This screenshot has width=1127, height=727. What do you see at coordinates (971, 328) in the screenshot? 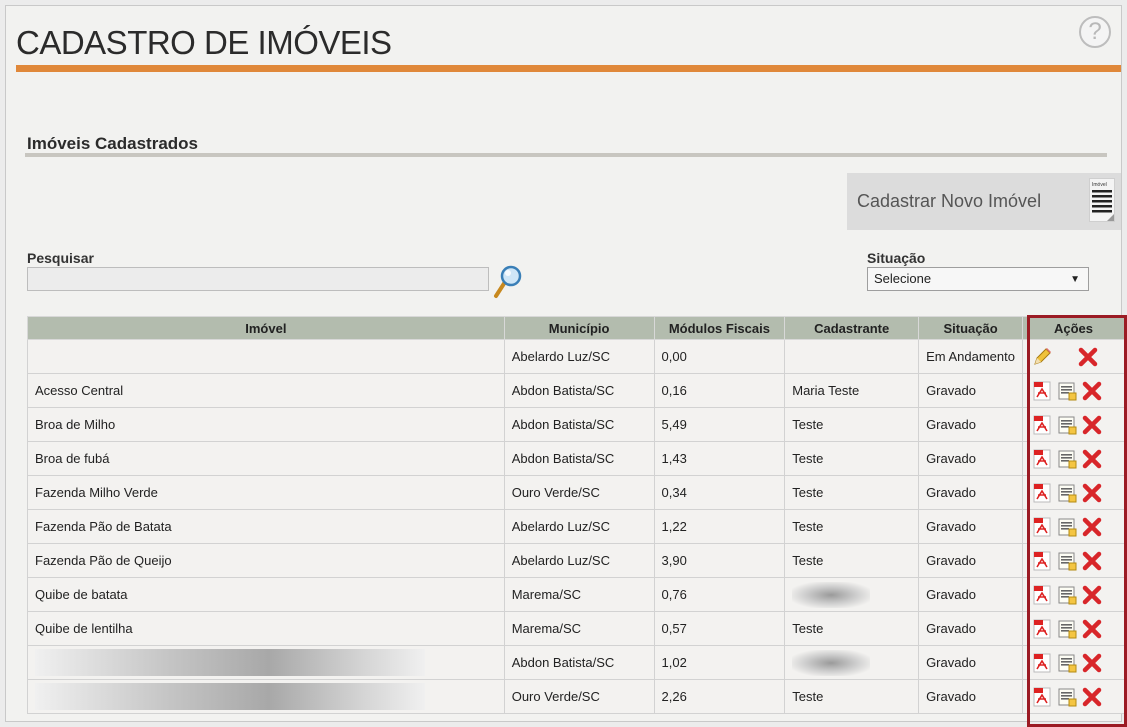
I see `column-header-situacao: Situação` at bounding box center [971, 328].